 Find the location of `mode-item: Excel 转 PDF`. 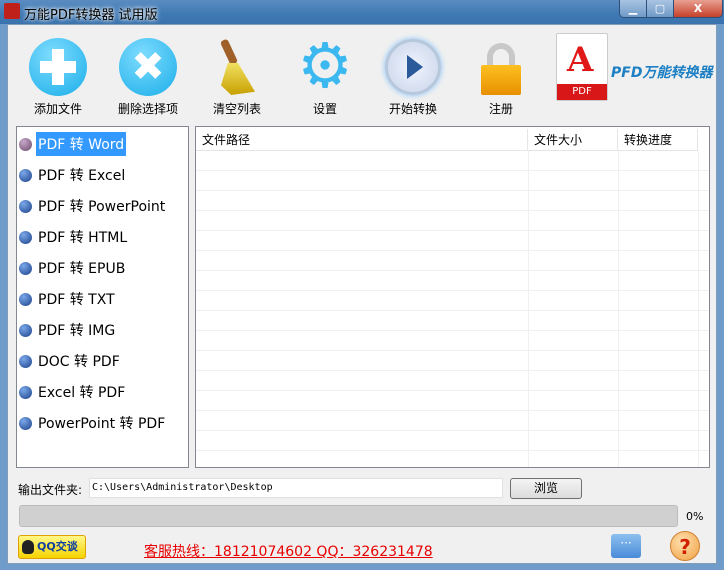

mode-item: Excel 转 PDF is located at coordinates (73, 392).